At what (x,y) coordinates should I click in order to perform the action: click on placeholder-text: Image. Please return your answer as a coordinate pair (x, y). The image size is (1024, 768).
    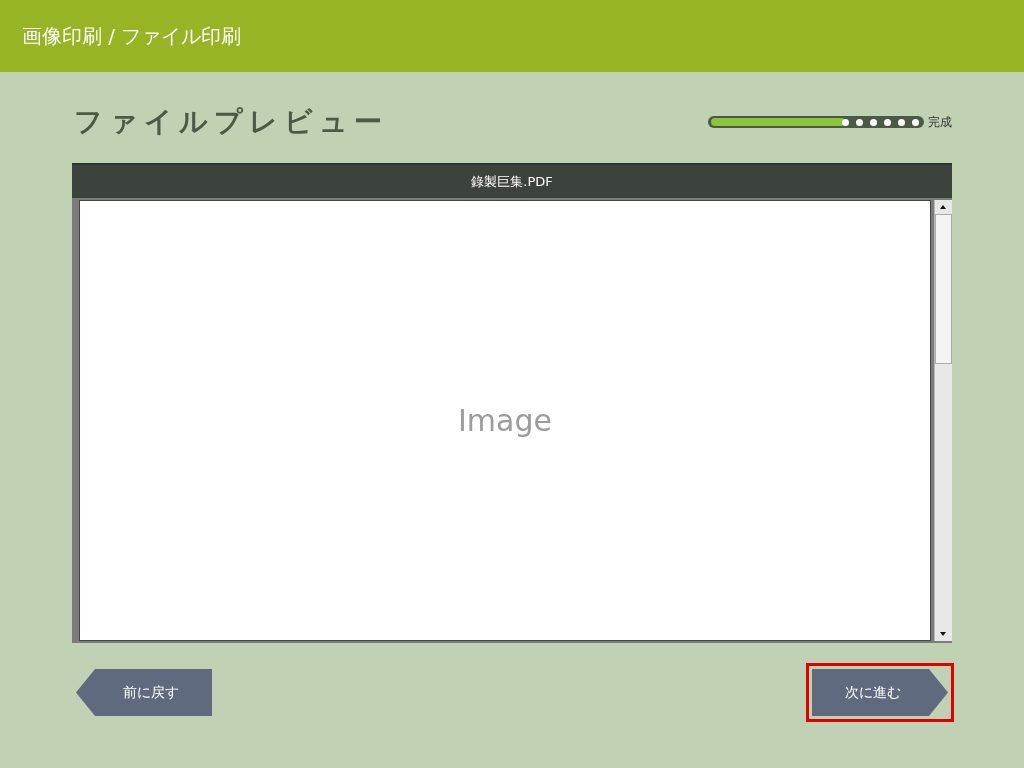
    Looking at the image, I should click on (505, 421).